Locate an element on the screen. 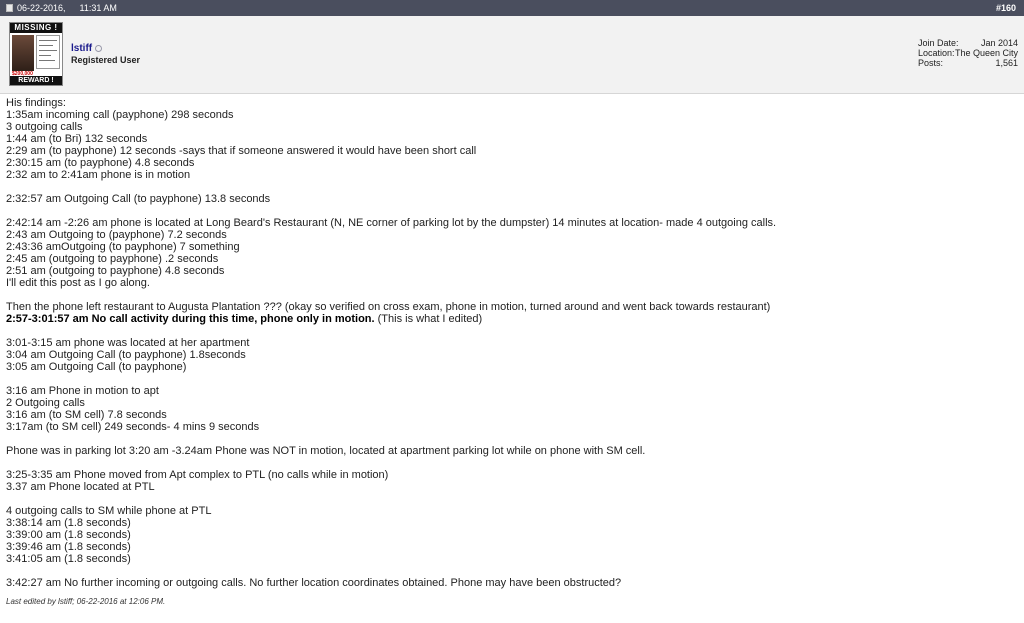 This screenshot has width=1024, height=623. posts-label: Posts: is located at coordinates (931, 63).